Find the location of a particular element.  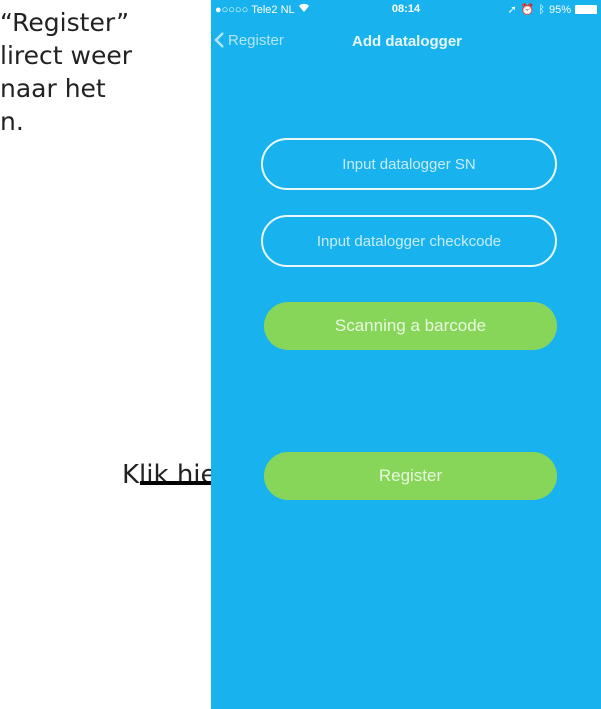

page-title: Add datalogger is located at coordinates (407, 41).